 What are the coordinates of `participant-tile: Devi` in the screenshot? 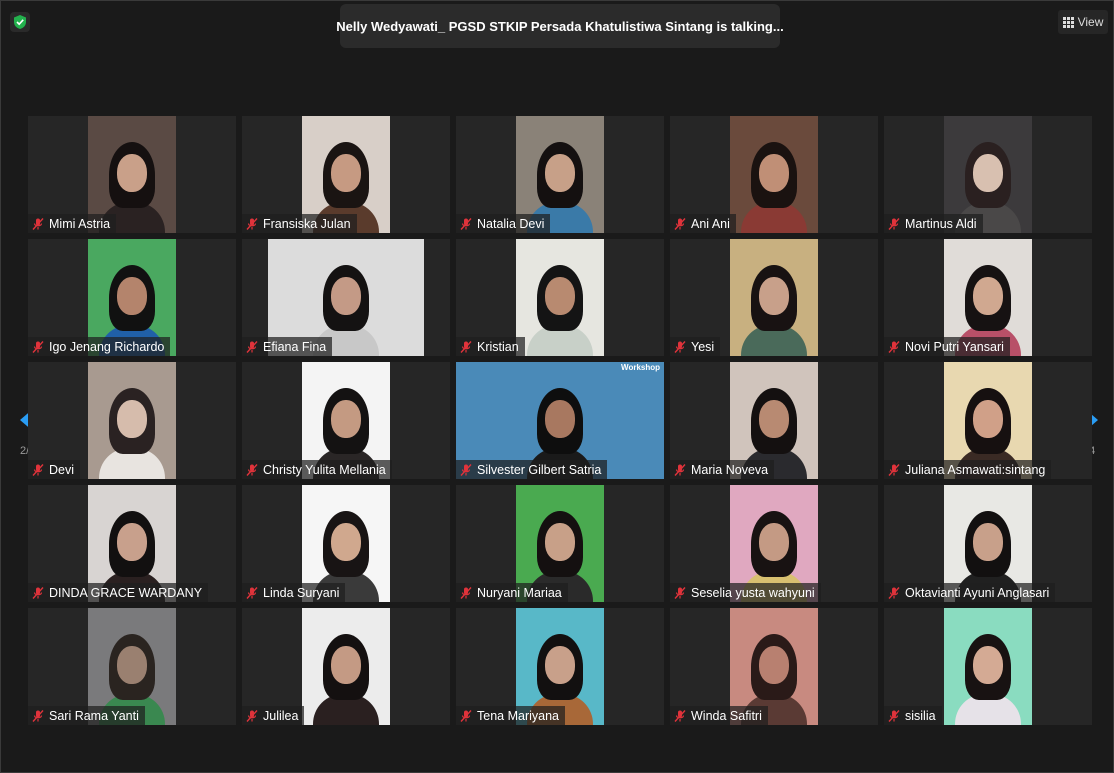 It's located at (132, 420).